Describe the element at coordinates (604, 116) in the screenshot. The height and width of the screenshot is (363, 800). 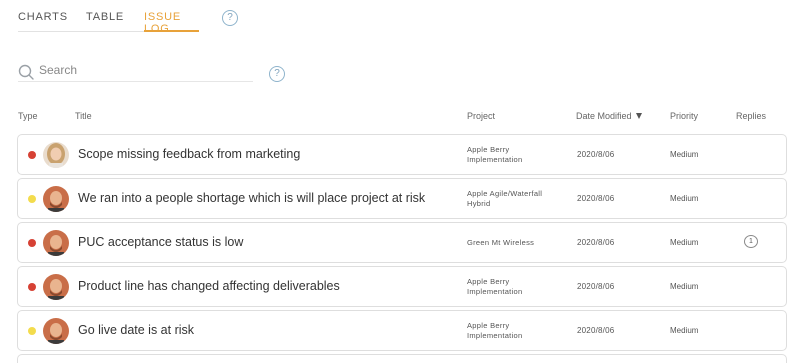
I see `date-modified-label: Date Modified` at that location.